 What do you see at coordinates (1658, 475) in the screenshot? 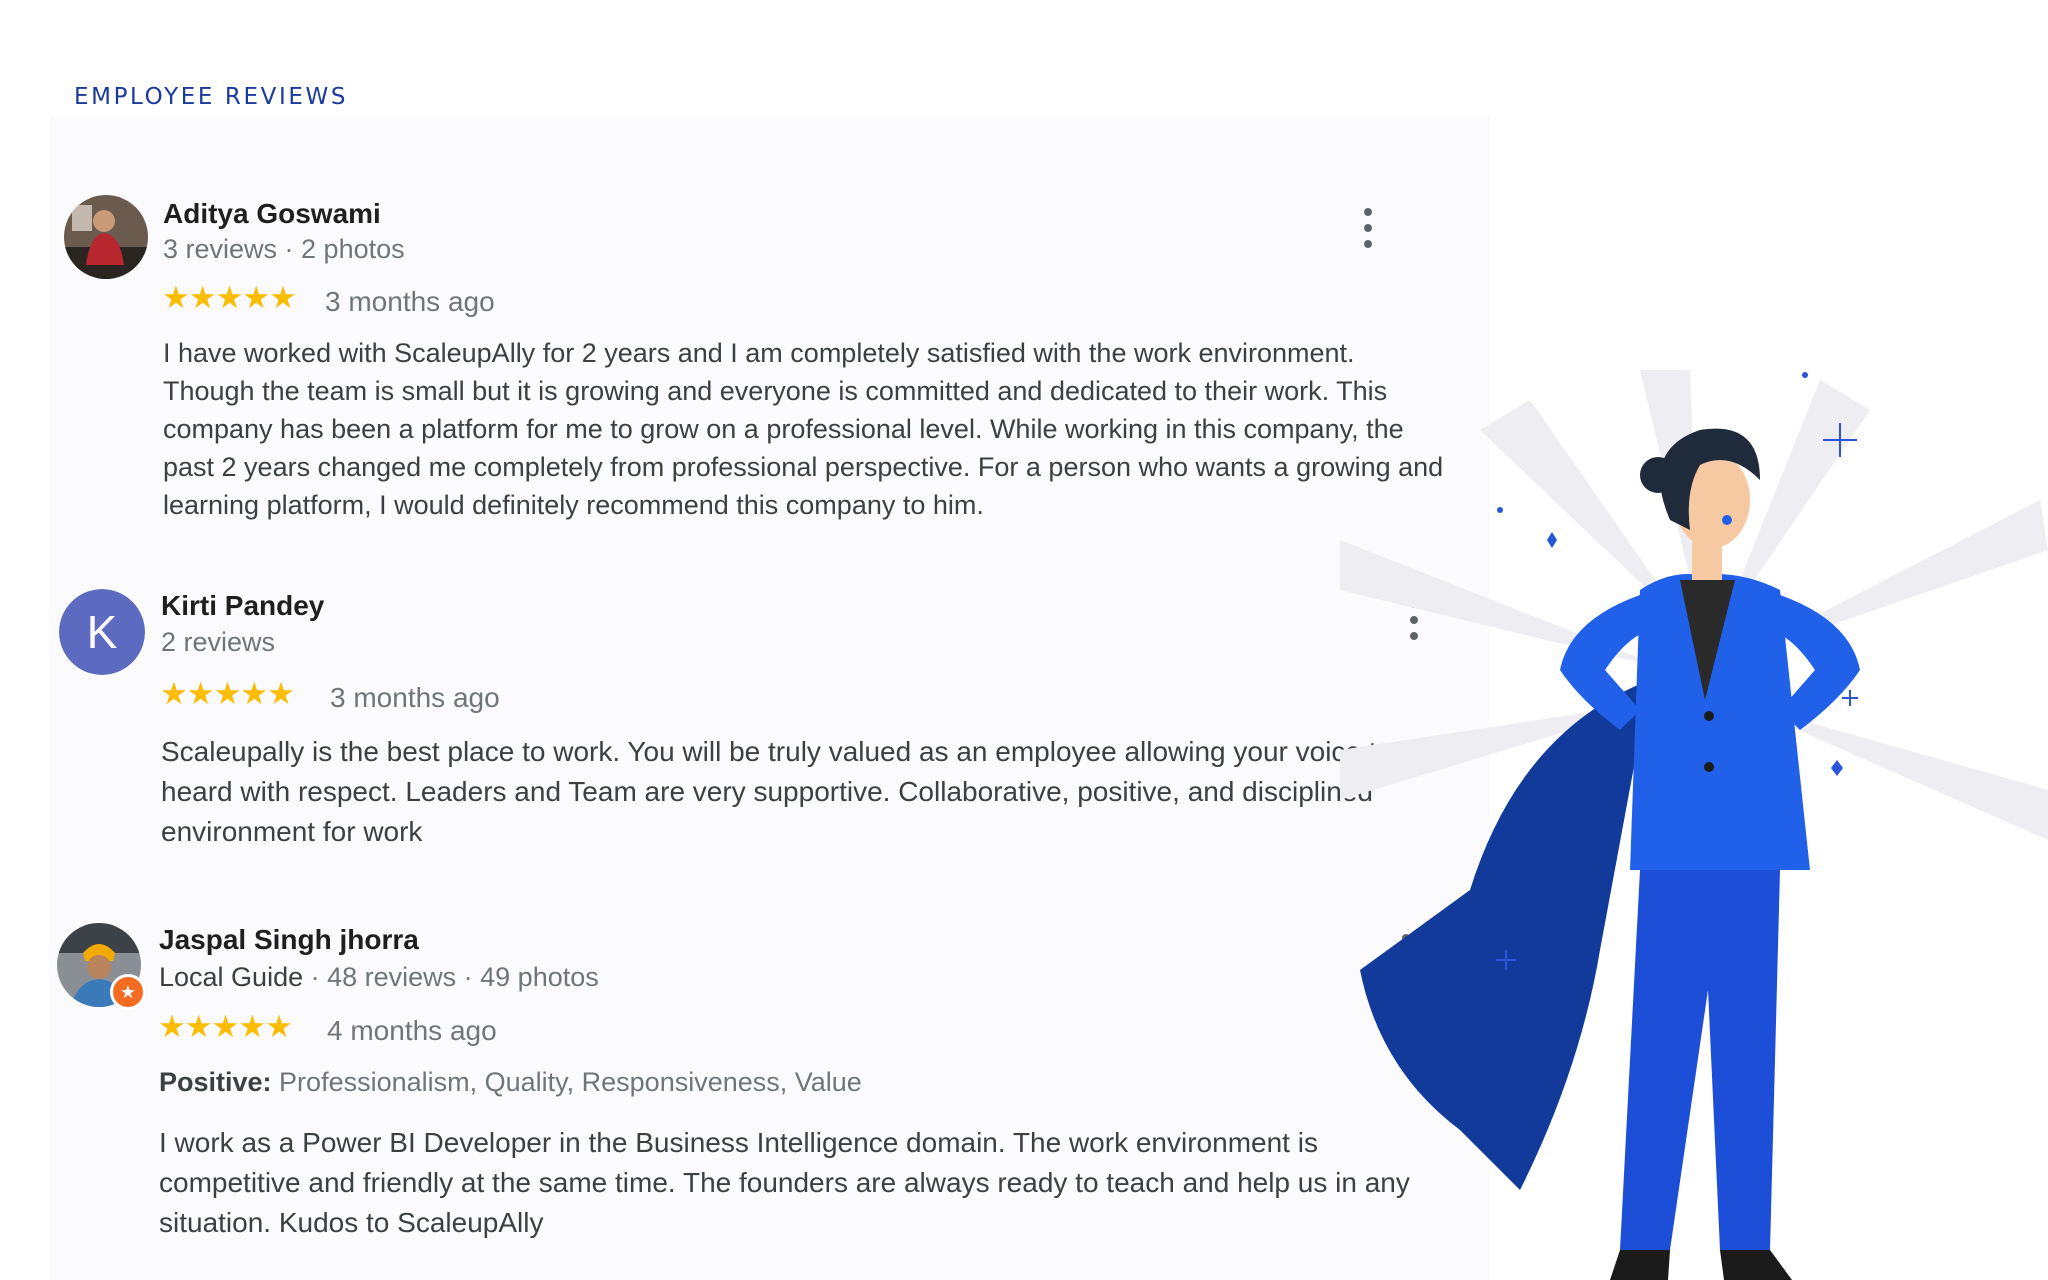
I see `hair-bun` at bounding box center [1658, 475].